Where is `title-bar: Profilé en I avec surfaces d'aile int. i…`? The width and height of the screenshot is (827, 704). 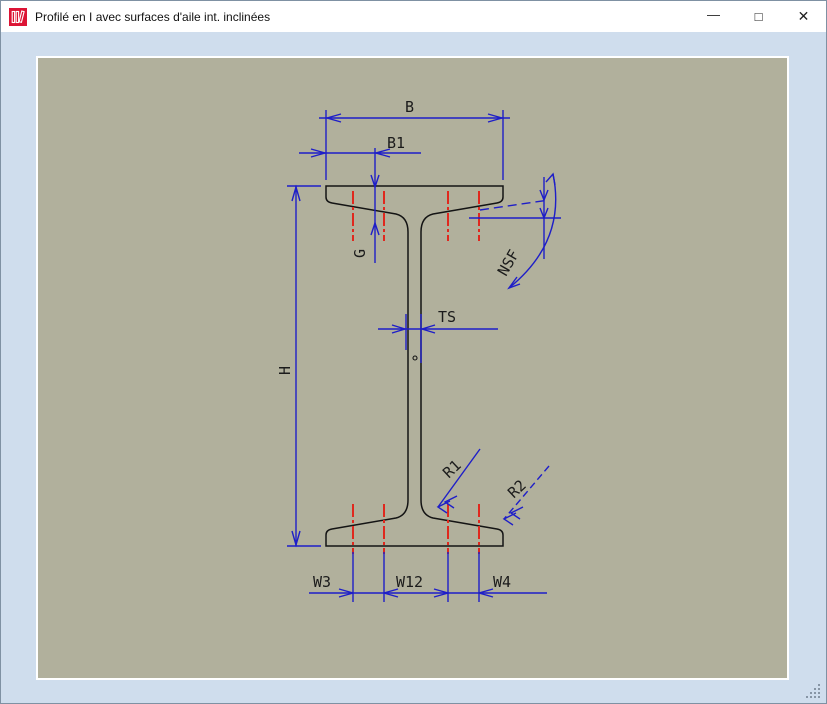
title-bar: Profilé en I avec surfaces d'aile int. i… is located at coordinates (413, 16).